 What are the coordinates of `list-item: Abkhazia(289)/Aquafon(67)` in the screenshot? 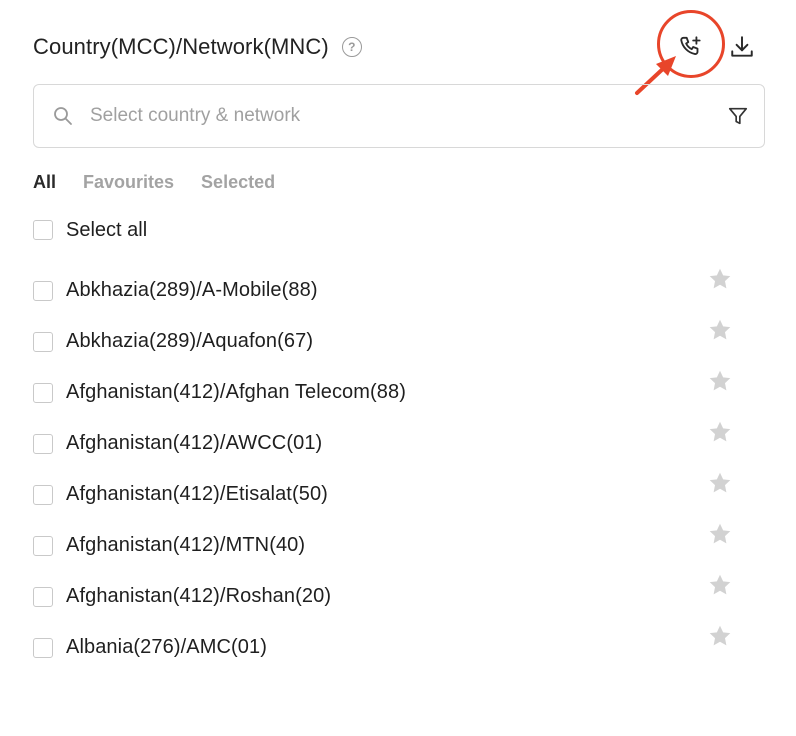 It's located at (383, 341).